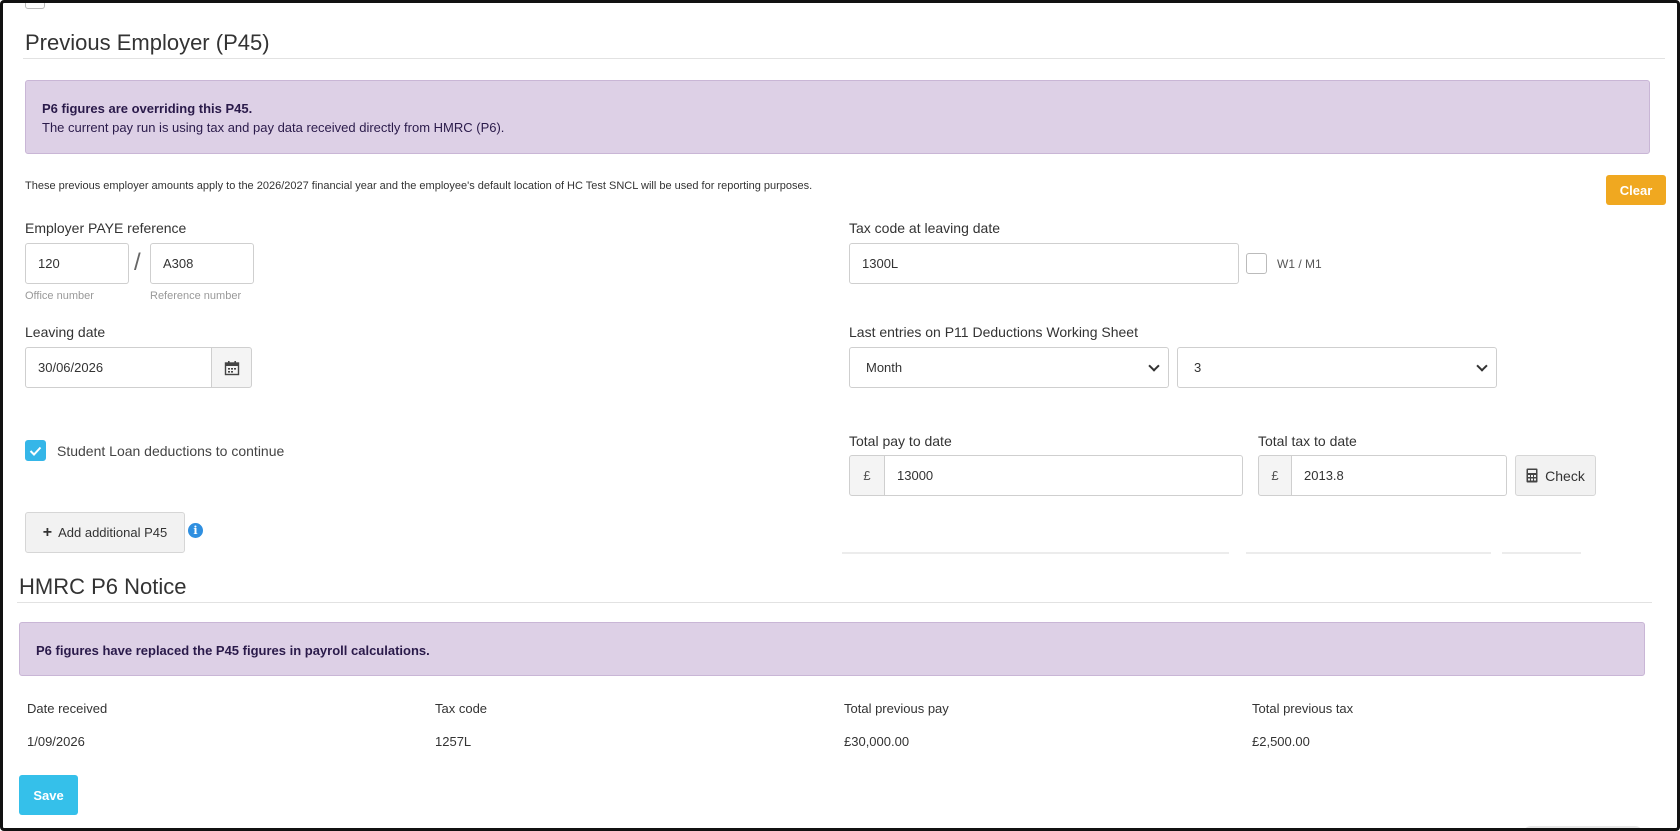 This screenshot has height=831, width=1680. Describe the element at coordinates (1299, 264) in the screenshot. I see `w1m1-label: W1 / M1` at that location.